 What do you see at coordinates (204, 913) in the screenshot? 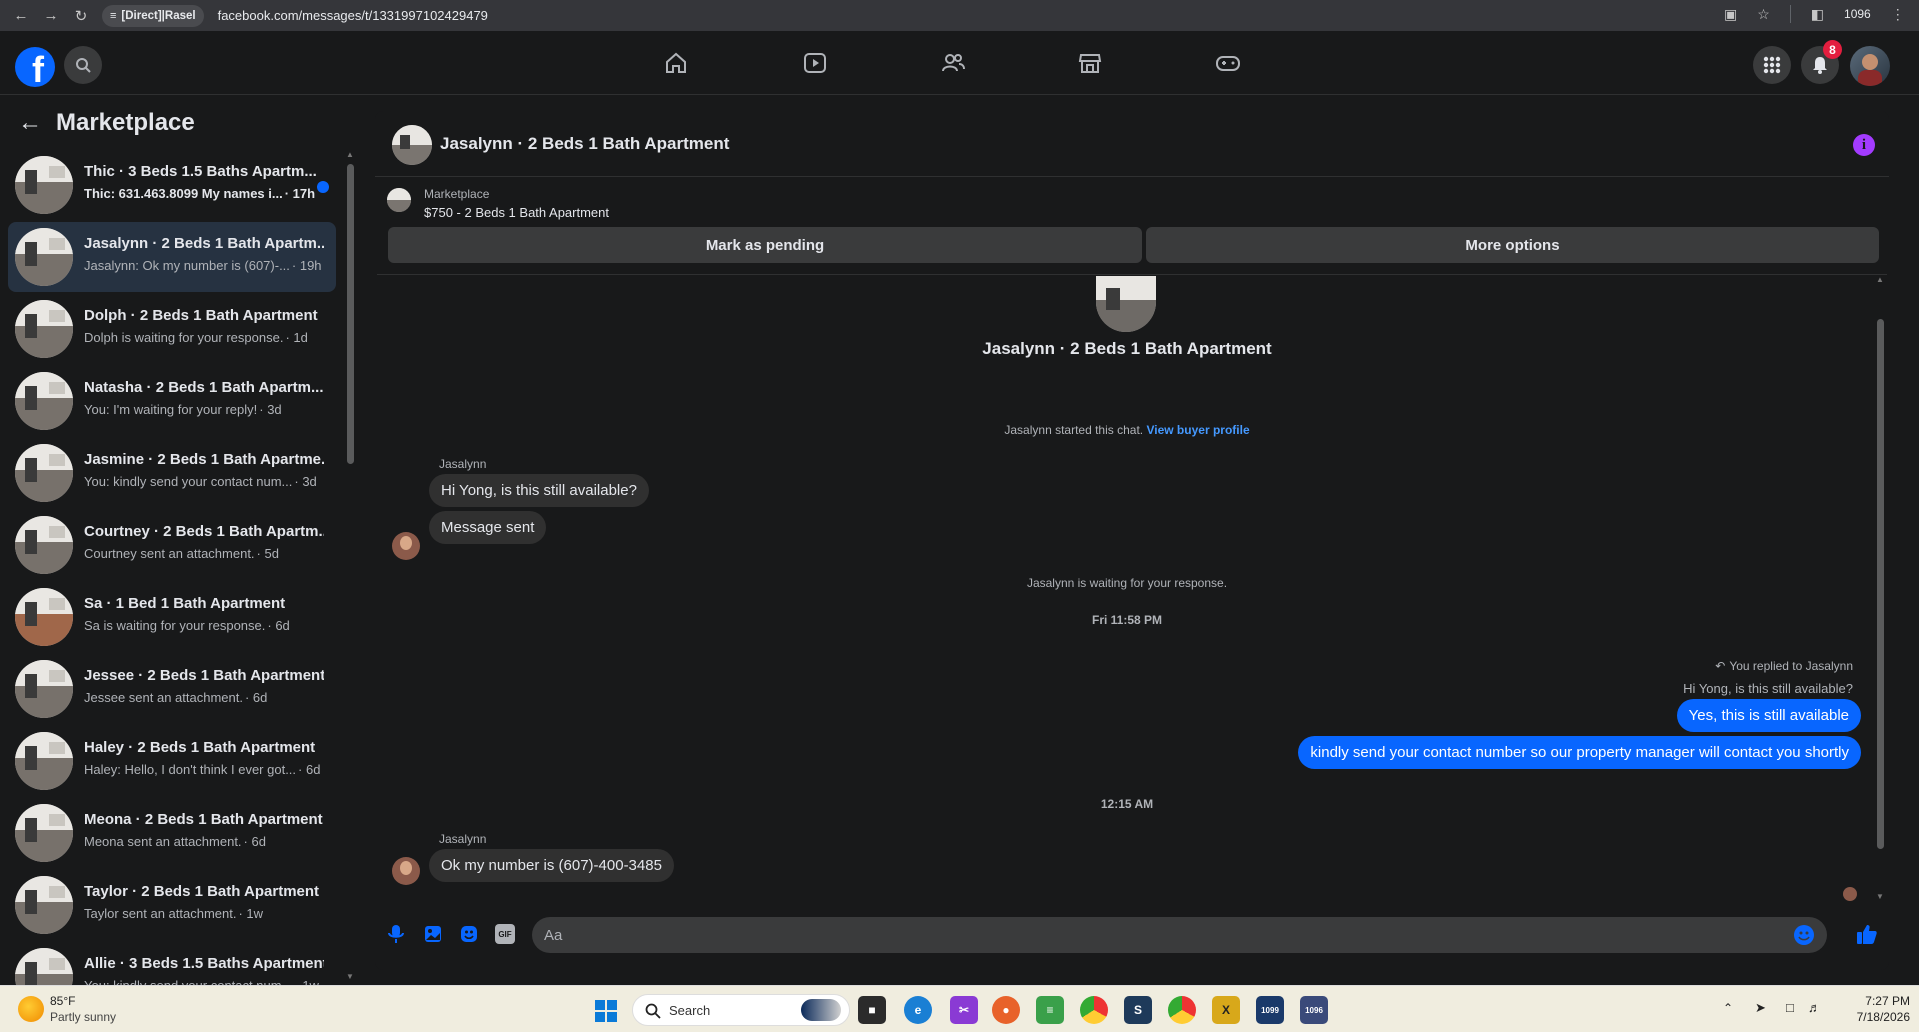
I see `conversation-snippet-line: Taylor sent an attachment. · 1w` at bounding box center [204, 913].